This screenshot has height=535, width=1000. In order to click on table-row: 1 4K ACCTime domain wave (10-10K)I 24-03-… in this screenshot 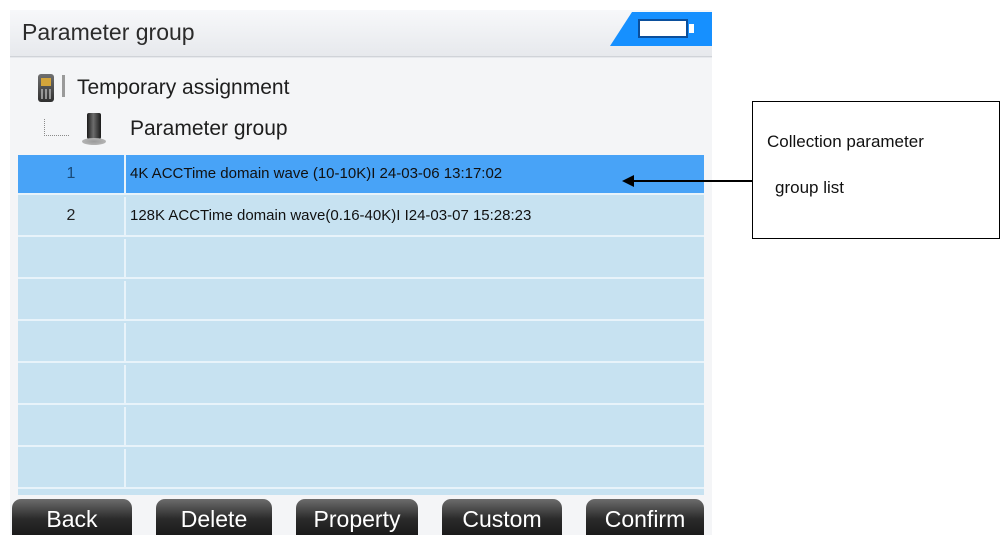, I will do `click(361, 175)`.